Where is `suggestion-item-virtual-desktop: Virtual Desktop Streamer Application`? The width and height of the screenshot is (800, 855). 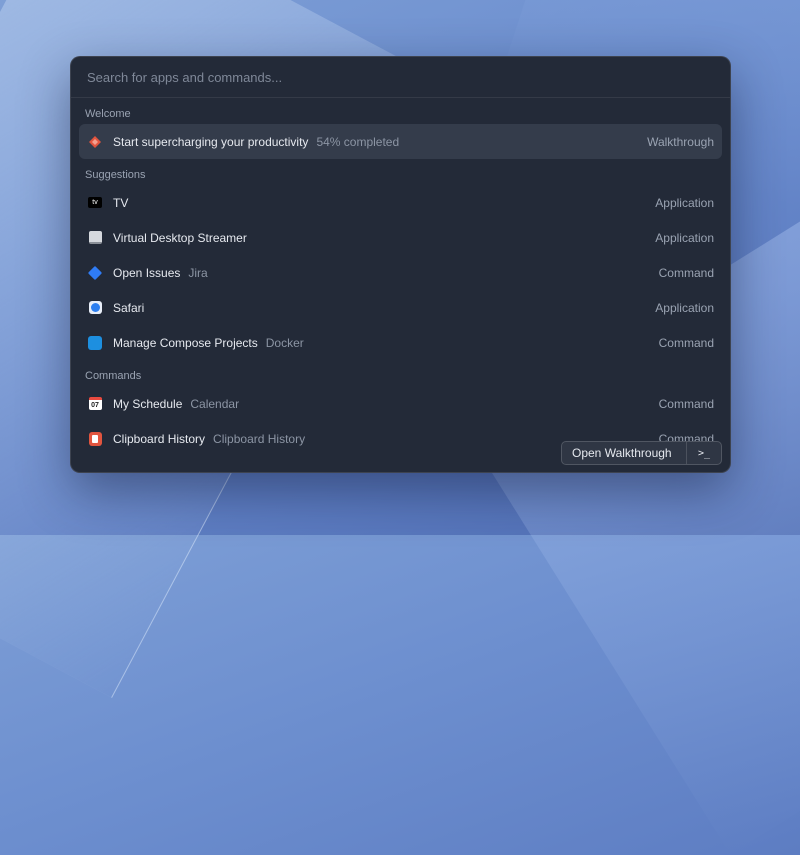
suggestion-item-virtual-desktop: Virtual Desktop Streamer Application is located at coordinates (400, 237).